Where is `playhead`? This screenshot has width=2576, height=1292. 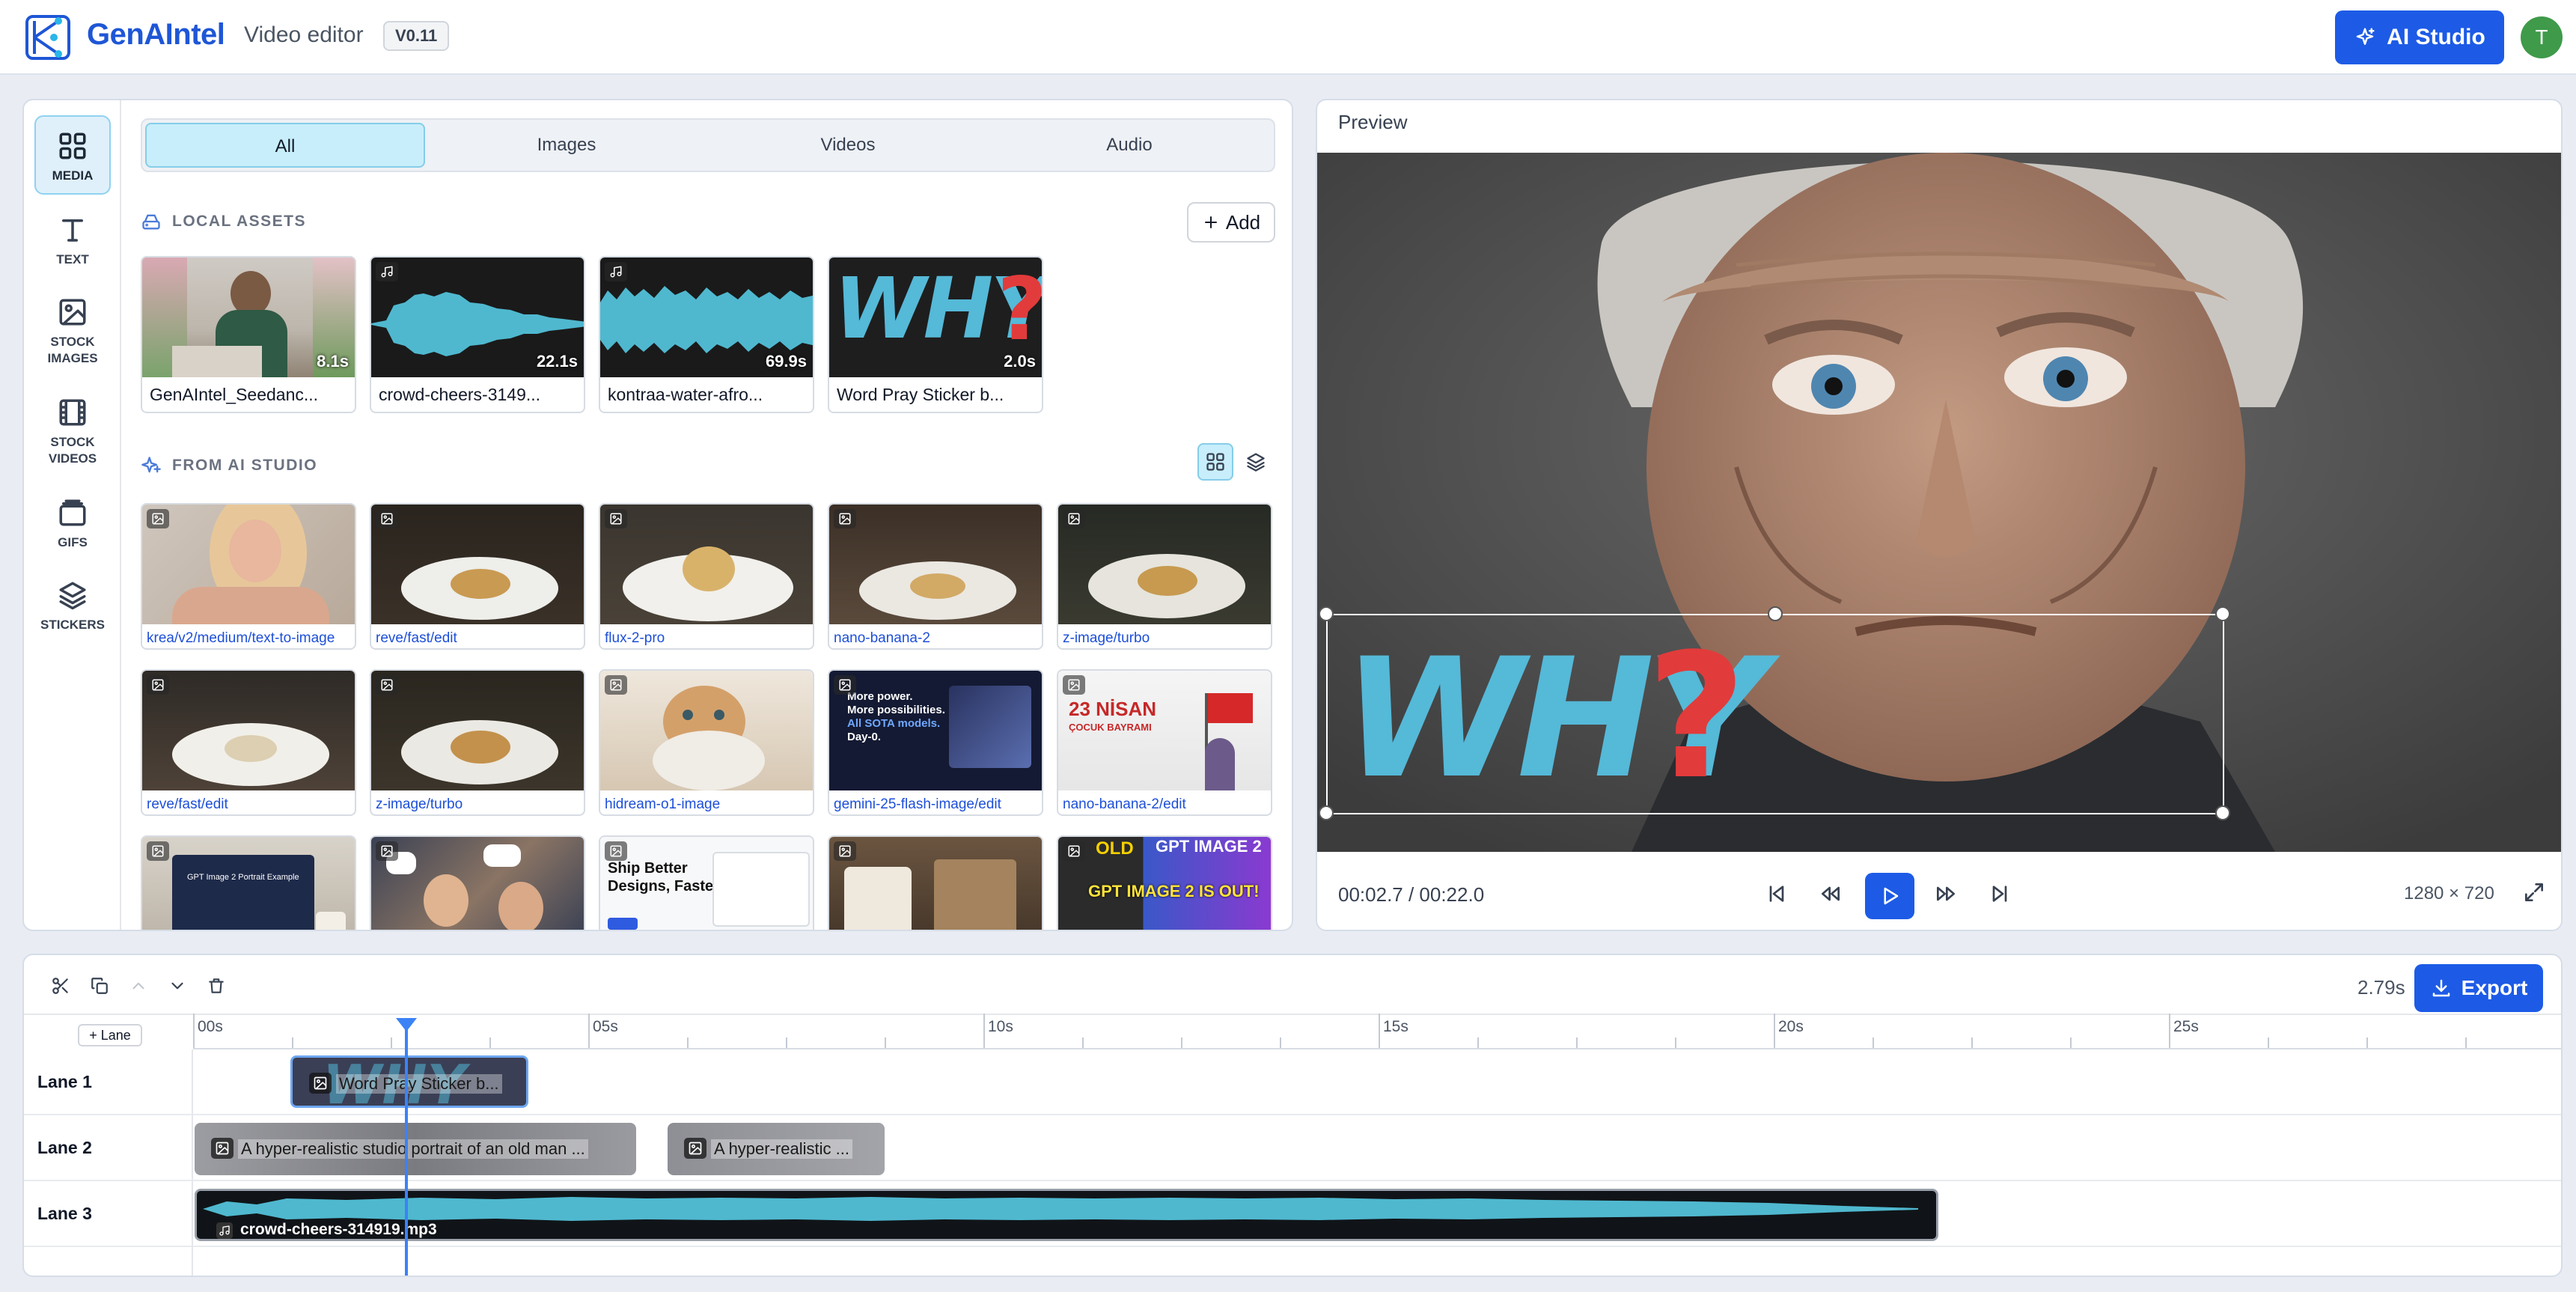
playhead is located at coordinates (407, 1149).